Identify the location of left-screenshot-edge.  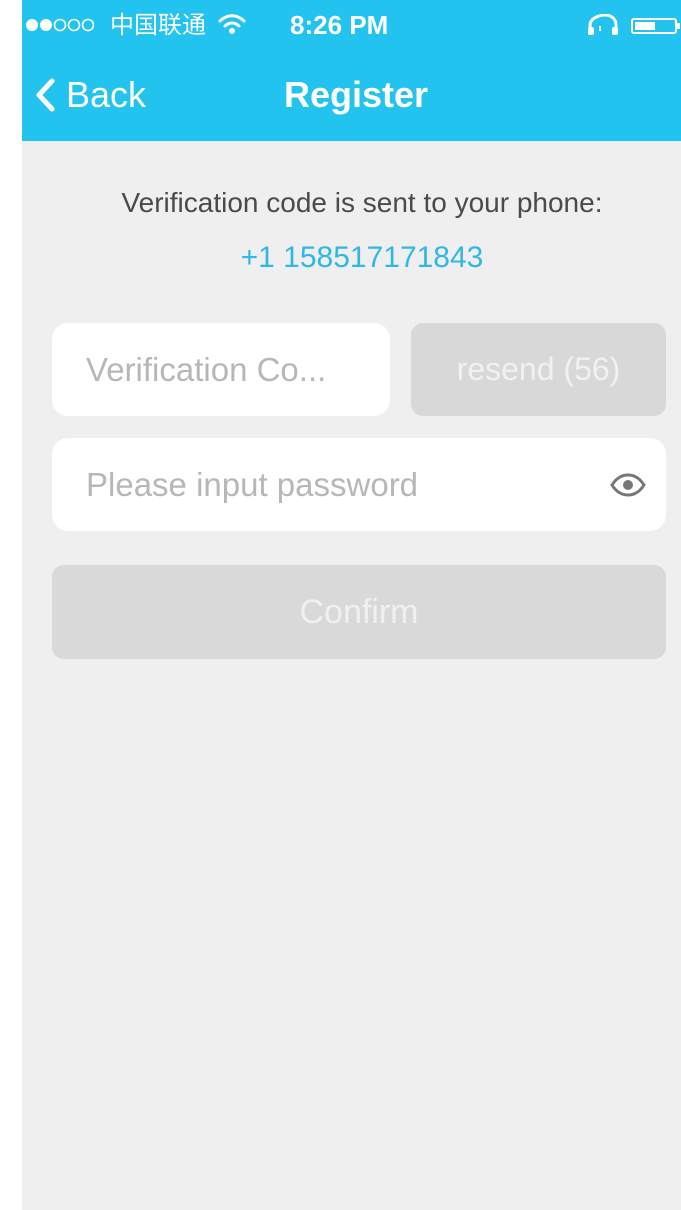
(11, 605).